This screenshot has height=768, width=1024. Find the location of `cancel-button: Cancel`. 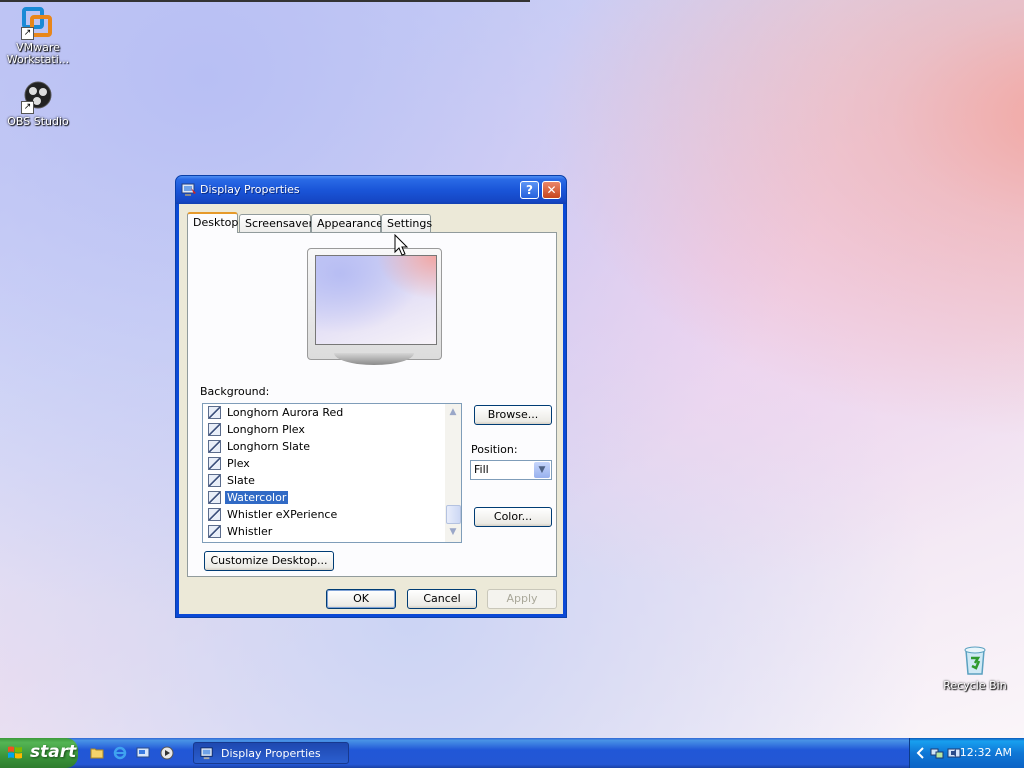

cancel-button: Cancel is located at coordinates (442, 599).